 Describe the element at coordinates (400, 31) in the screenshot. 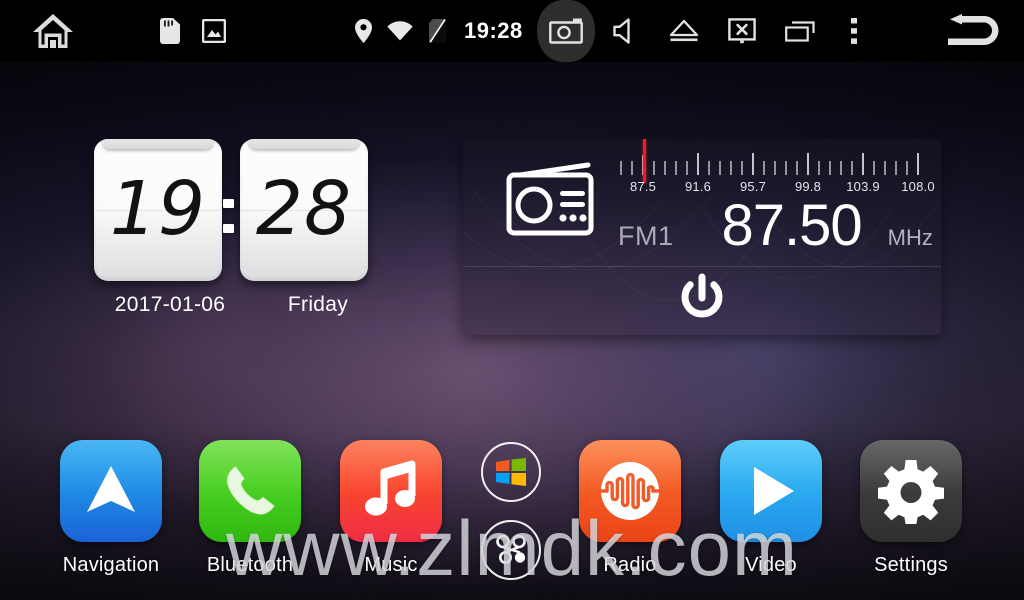

I see `wifi-icon` at that location.